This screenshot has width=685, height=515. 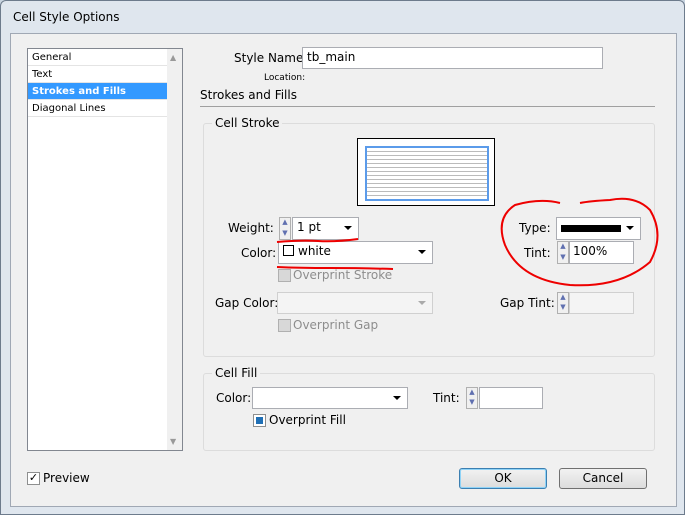 I want to click on annotation-circle, so click(x=579, y=242).